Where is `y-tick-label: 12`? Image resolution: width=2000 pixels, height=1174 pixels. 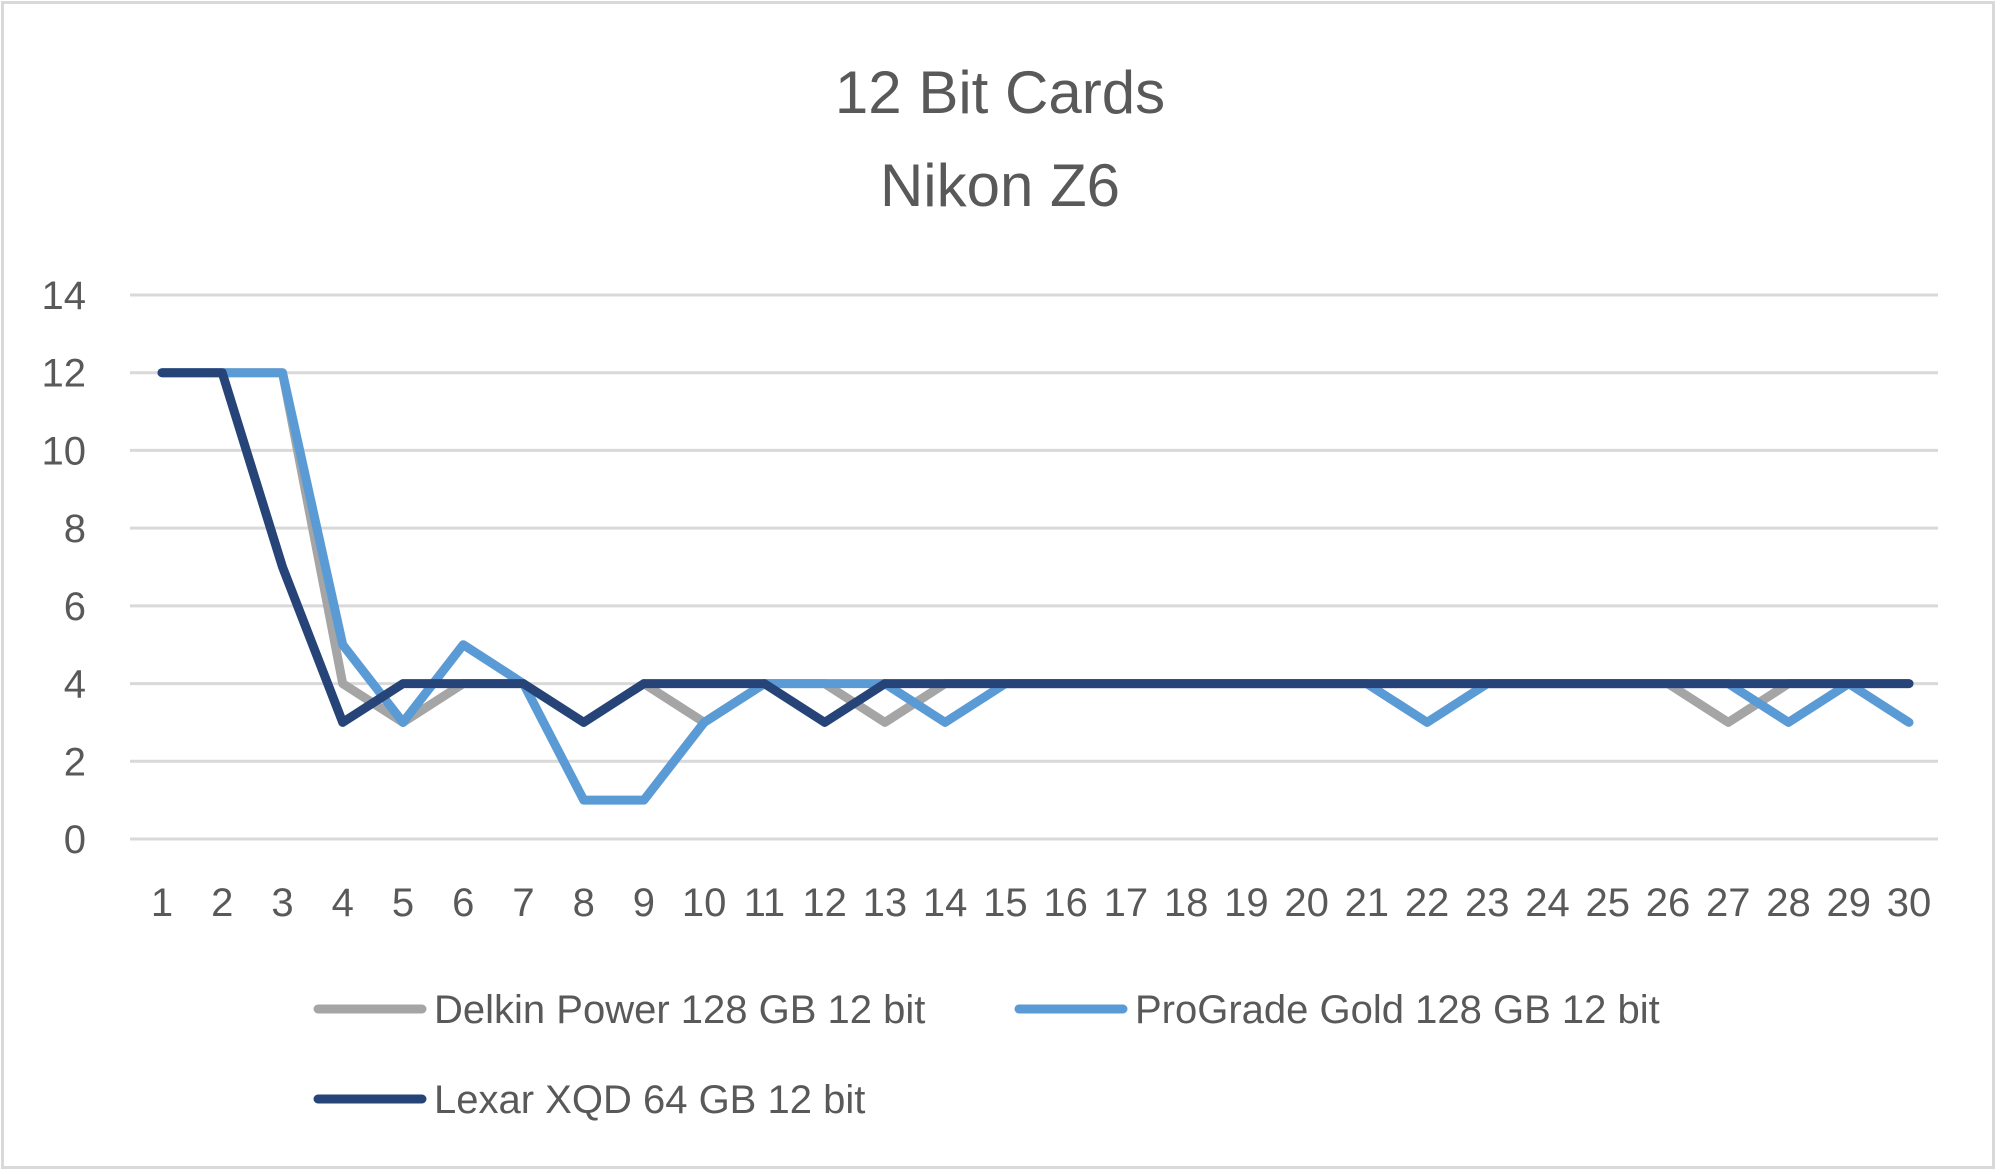
y-tick-label: 12 is located at coordinates (64, 374).